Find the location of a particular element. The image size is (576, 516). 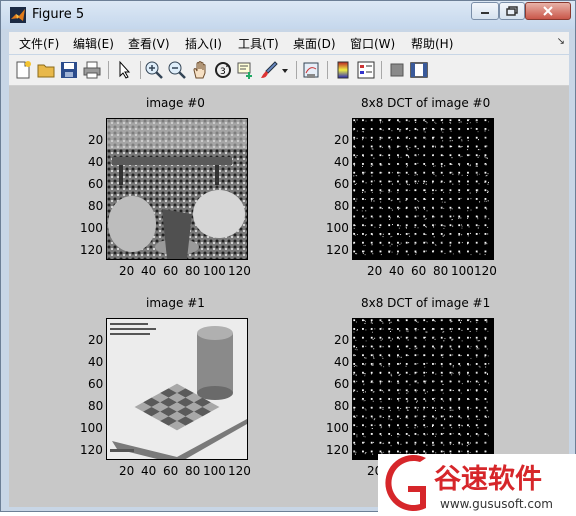

maximize-button is located at coordinates (512, 11).